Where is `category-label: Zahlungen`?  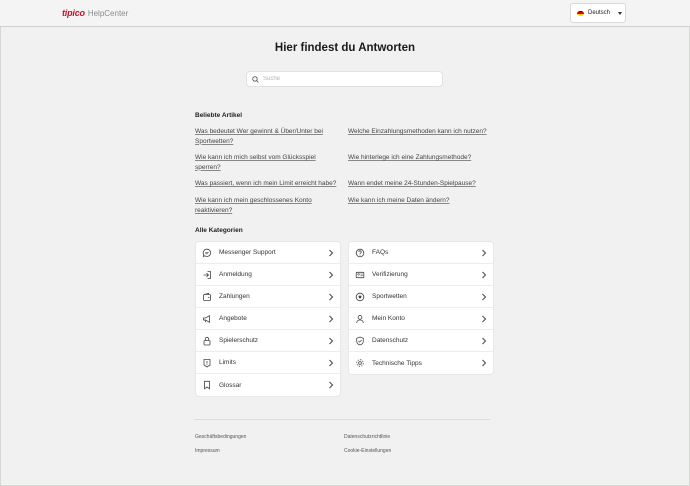
category-label: Zahlungen is located at coordinates (234, 296).